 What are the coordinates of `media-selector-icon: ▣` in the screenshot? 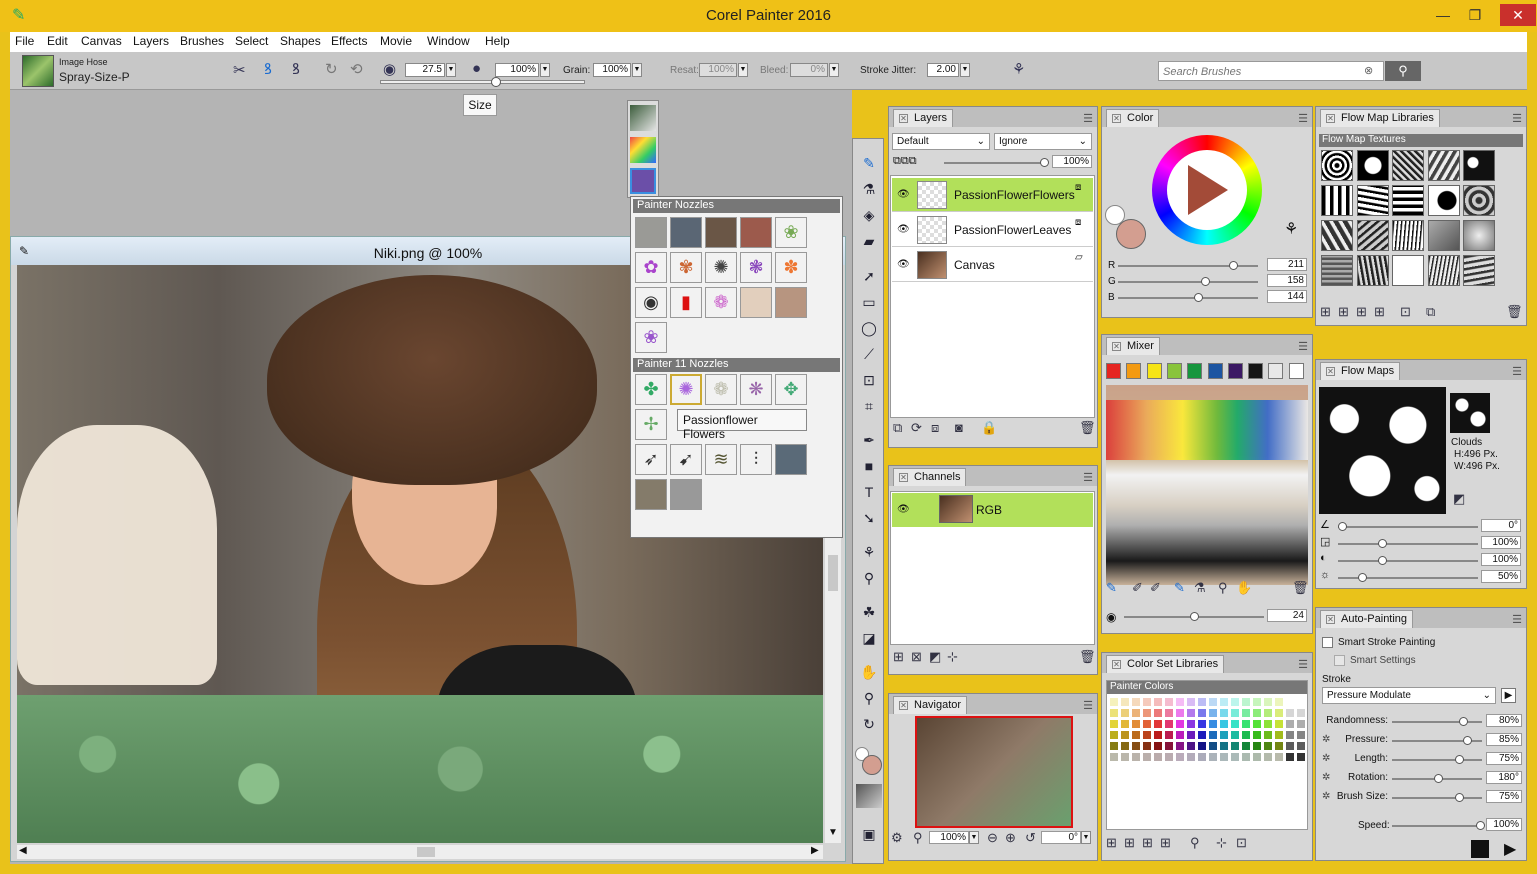 It's located at (869, 836).